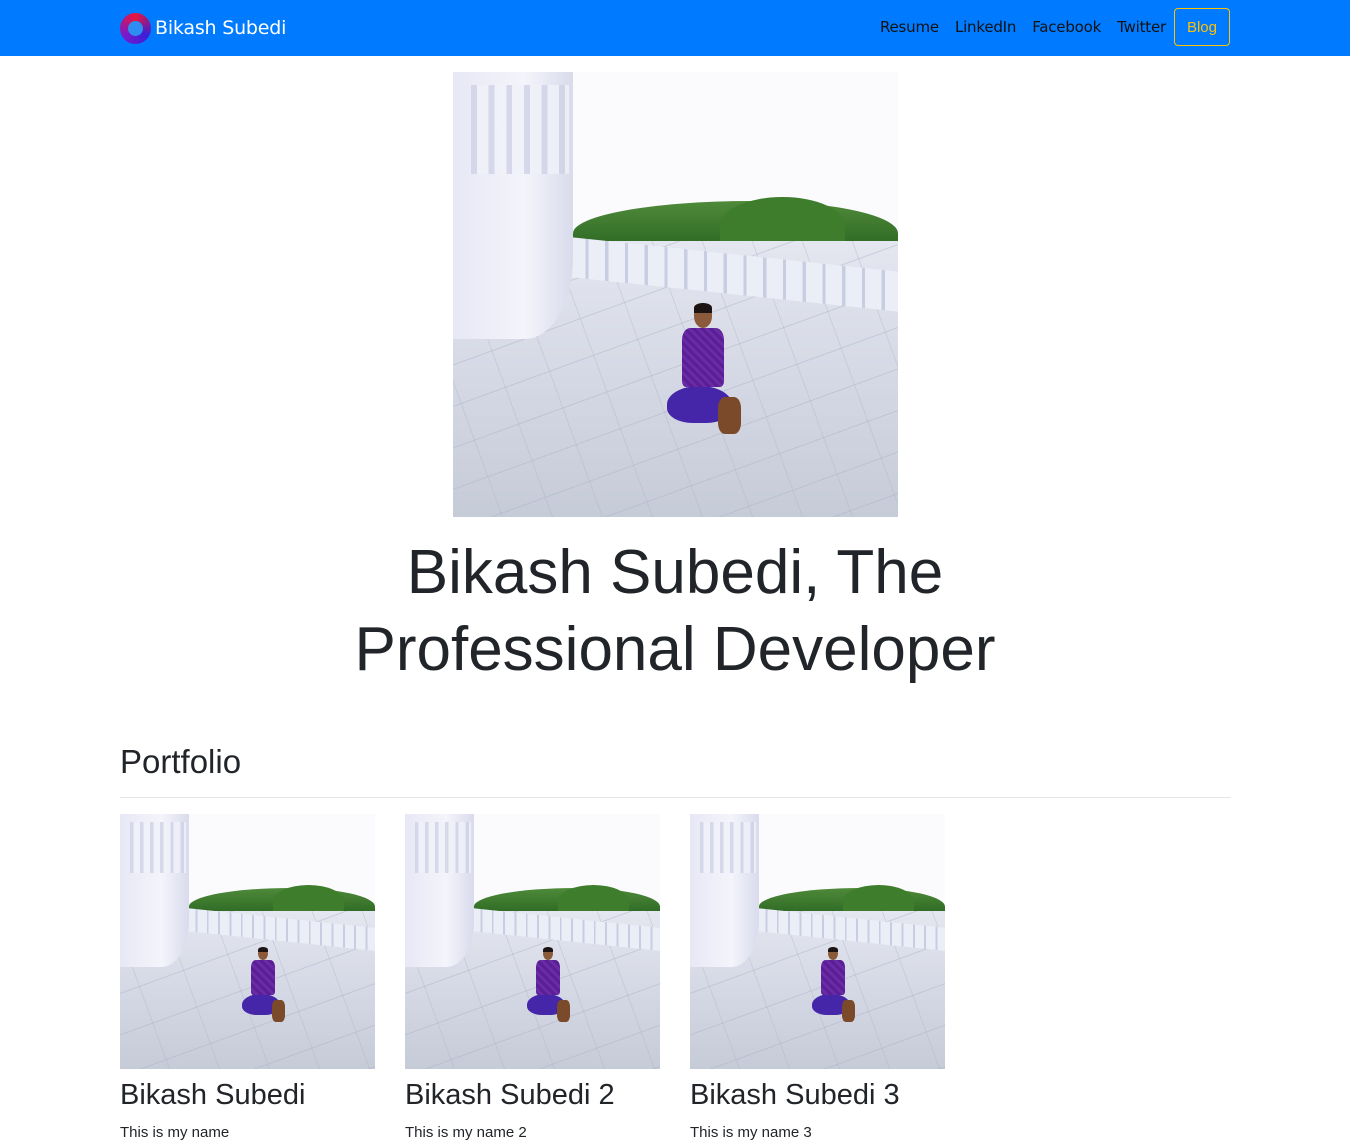 The image size is (1350, 1144). What do you see at coordinates (1201, 27) in the screenshot?
I see `blog-button: Blog` at bounding box center [1201, 27].